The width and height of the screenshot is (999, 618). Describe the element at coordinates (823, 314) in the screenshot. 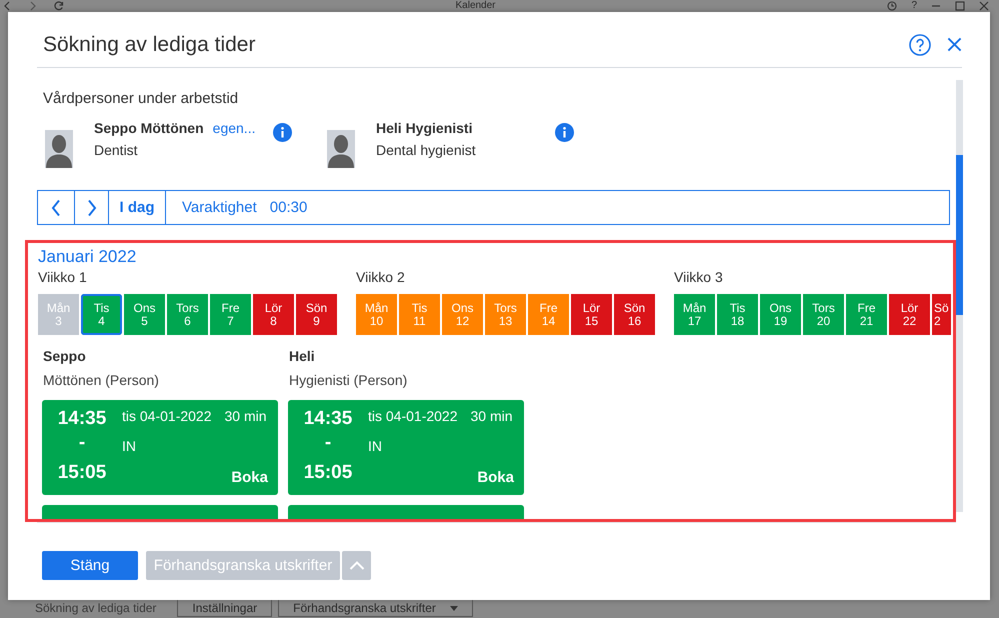

I see `day-tile: Tors 20` at that location.